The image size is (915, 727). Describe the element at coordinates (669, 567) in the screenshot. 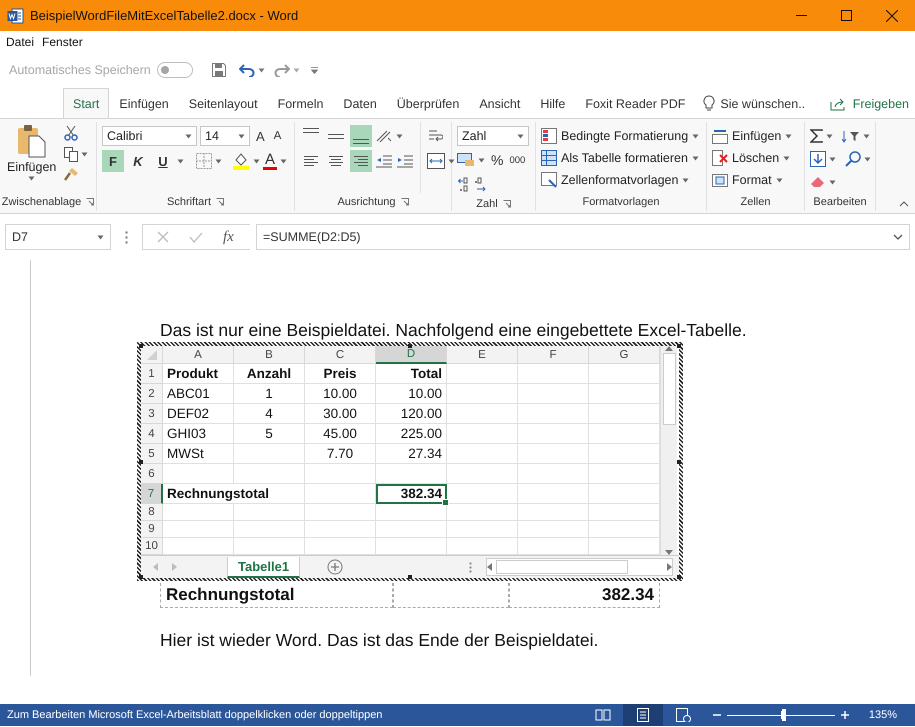

I see `scroll-right-icon` at that location.